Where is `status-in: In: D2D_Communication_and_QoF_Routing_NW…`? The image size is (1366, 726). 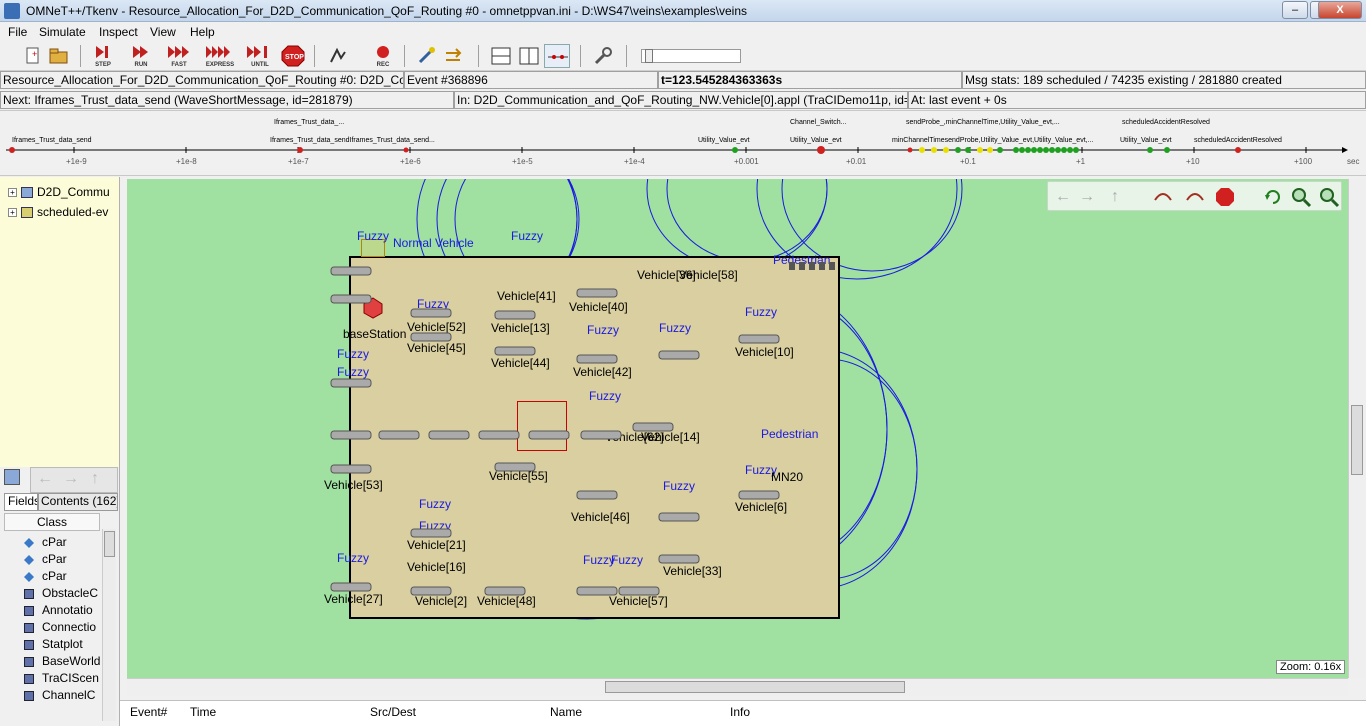
status-in: In: D2D_Communication_and_QoF_Routing_NW… is located at coordinates (681, 100).